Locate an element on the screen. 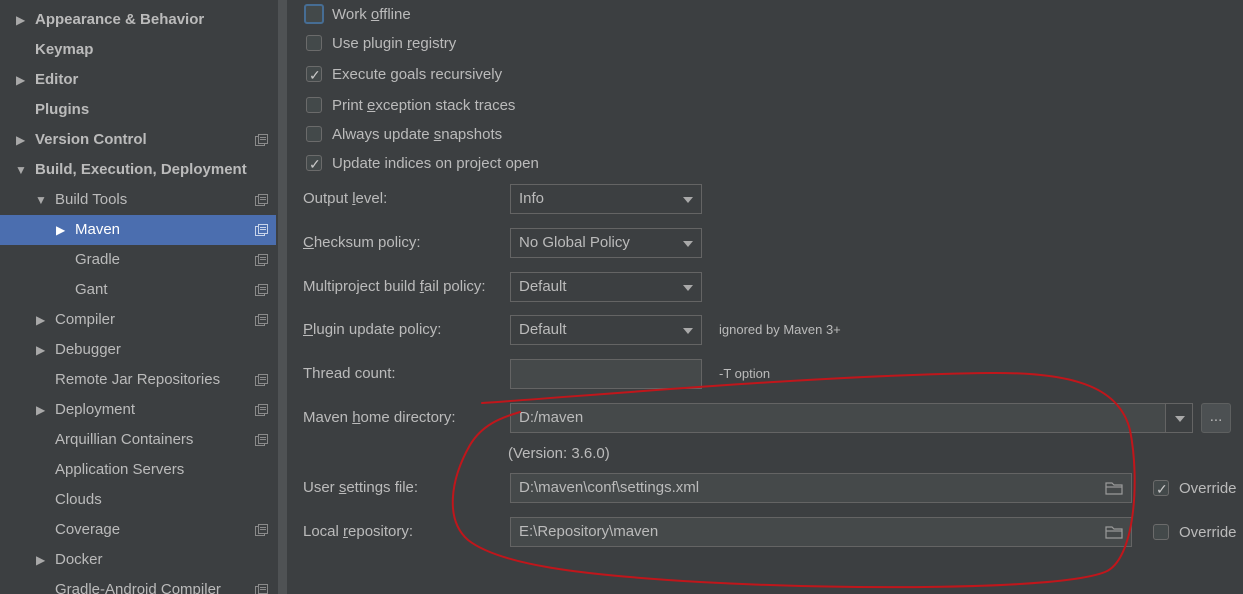 The height and width of the screenshot is (594, 1243). input-value: D:\maven\conf\settings.xml is located at coordinates (609, 487).